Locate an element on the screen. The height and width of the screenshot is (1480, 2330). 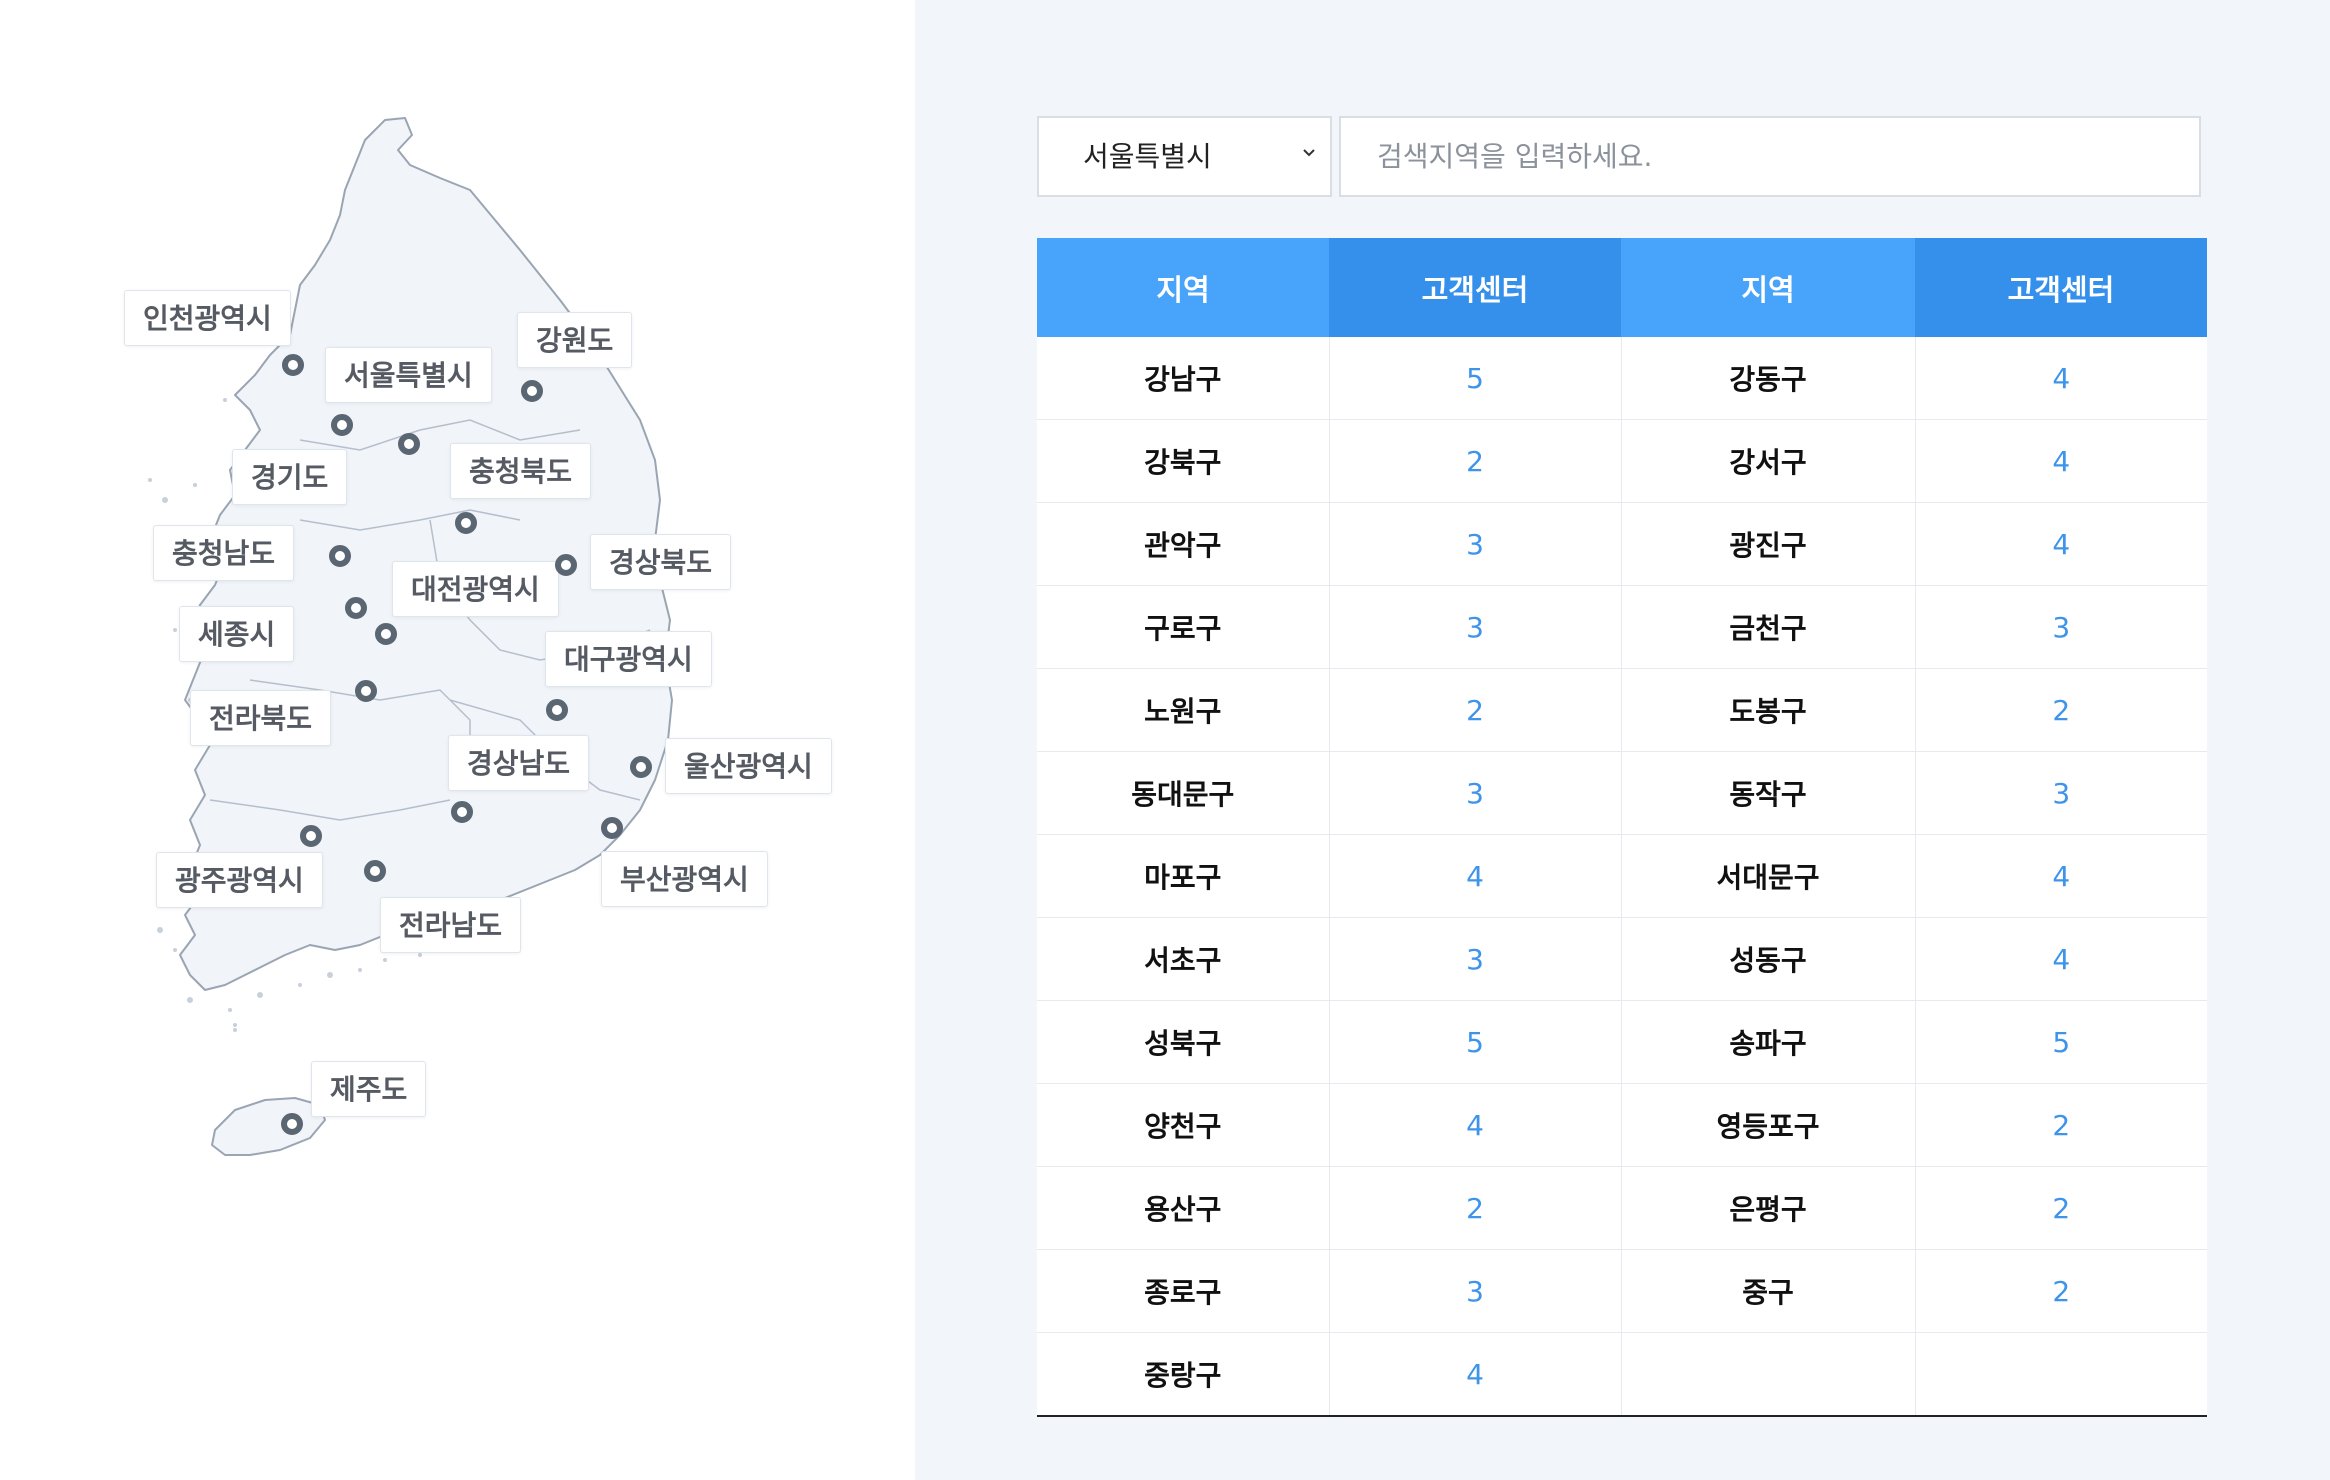
marker-seoul is located at coordinates (409, 444).